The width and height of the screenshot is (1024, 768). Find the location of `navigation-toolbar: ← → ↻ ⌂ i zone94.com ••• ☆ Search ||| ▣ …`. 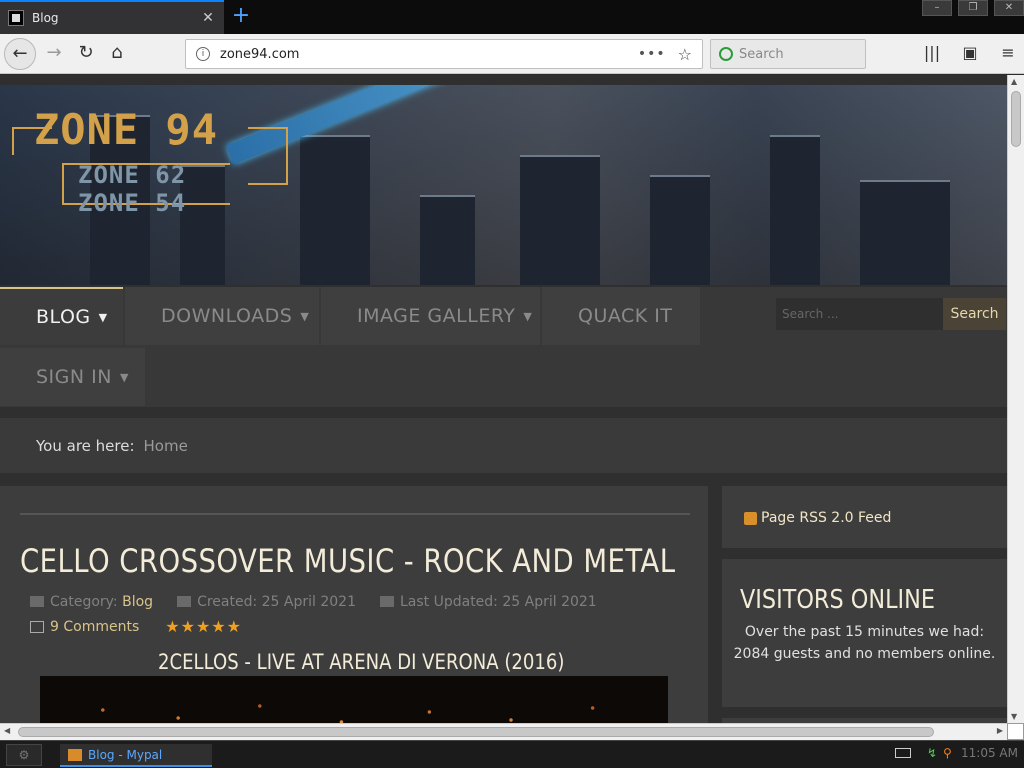

navigation-toolbar: ← → ↻ ⌂ i zone94.com ••• ☆ Search ||| ▣ … is located at coordinates (512, 54).